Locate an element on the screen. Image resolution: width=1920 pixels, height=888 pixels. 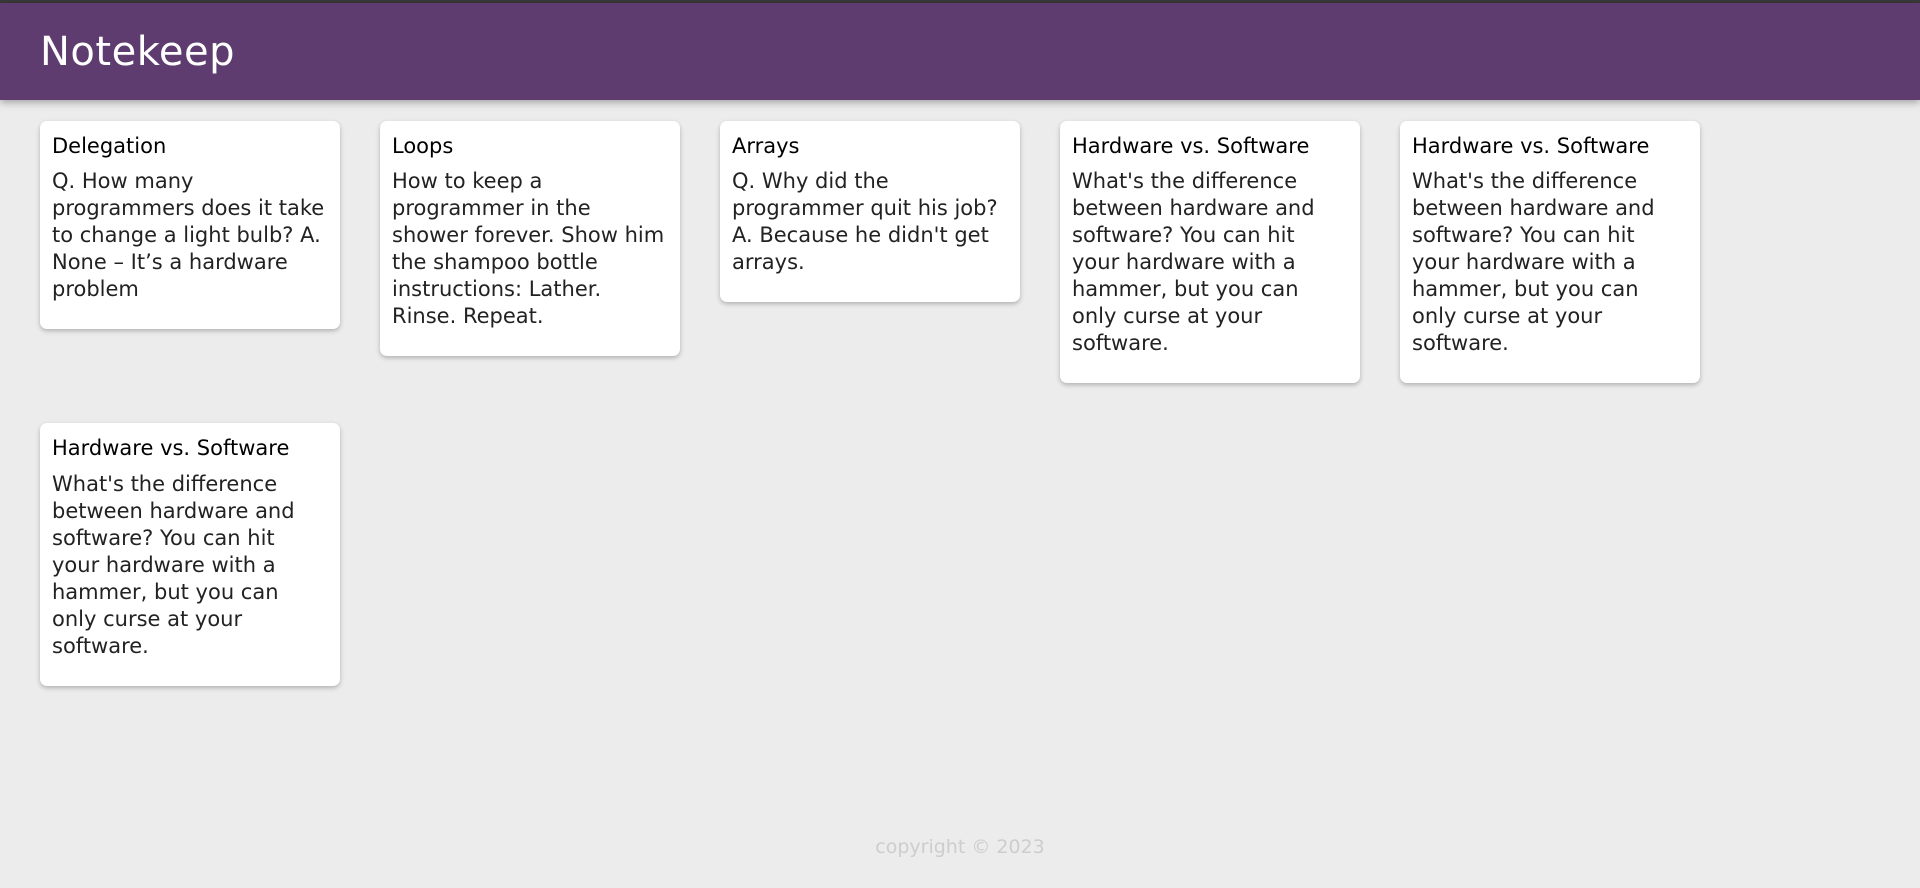
note-title: Delegation is located at coordinates (109, 146).